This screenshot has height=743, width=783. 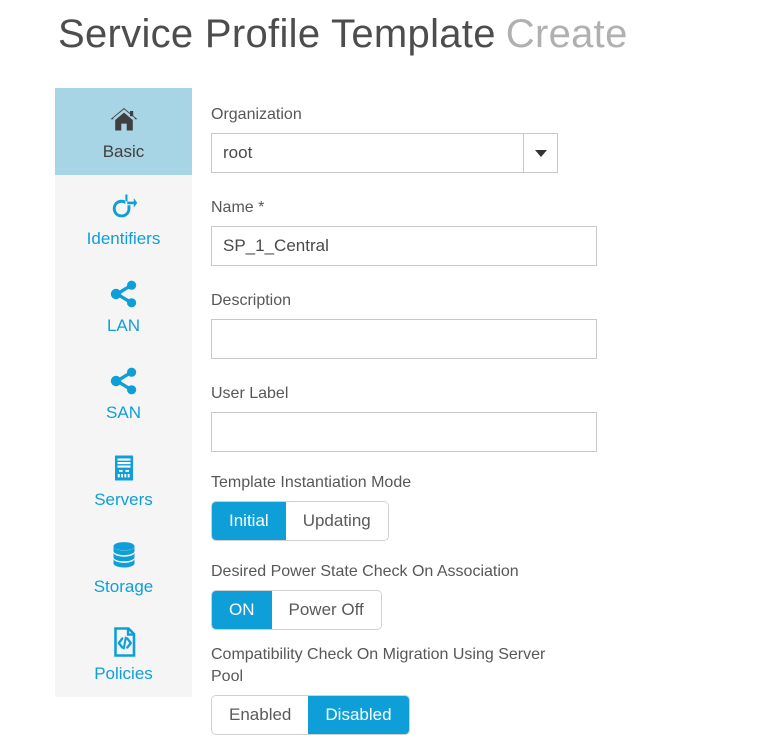 I want to click on sidebar-item-identifiers: Identifiers, so click(x=123, y=218).